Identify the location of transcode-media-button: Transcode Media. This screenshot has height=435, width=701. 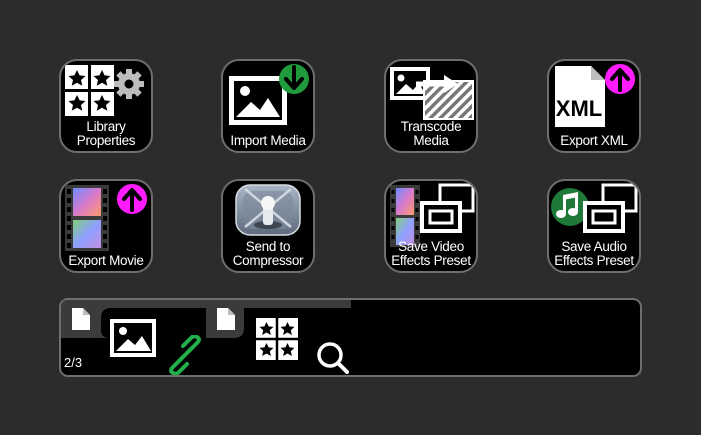
(431, 106).